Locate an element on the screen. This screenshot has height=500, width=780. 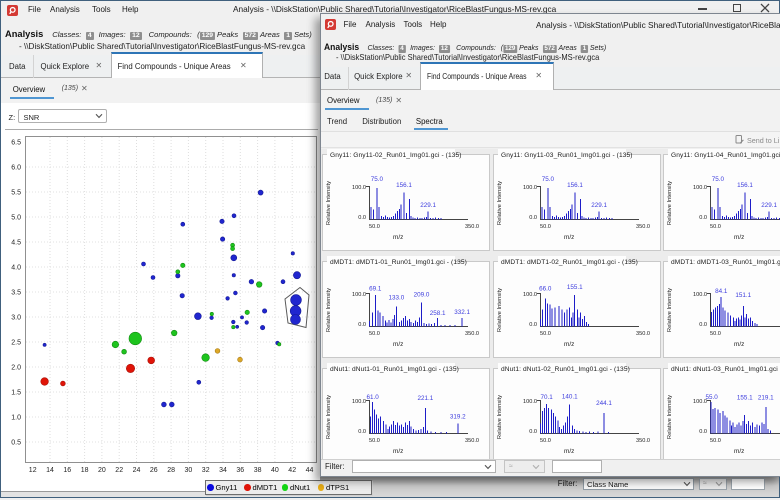
svg-text: 26 is located at coordinates (154, 470).